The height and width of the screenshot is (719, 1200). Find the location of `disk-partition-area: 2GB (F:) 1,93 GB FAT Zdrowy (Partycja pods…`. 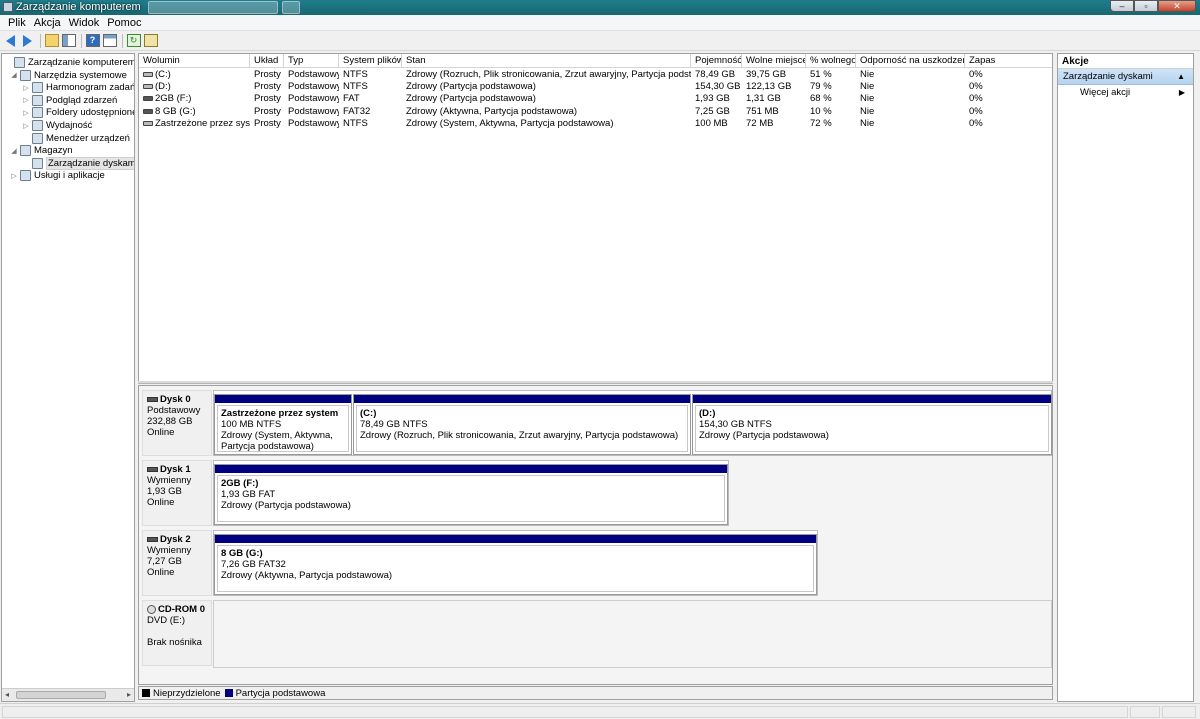

disk-partition-area: 2GB (F:) 1,93 GB FAT Zdrowy (Partycja pods… is located at coordinates (471, 493).